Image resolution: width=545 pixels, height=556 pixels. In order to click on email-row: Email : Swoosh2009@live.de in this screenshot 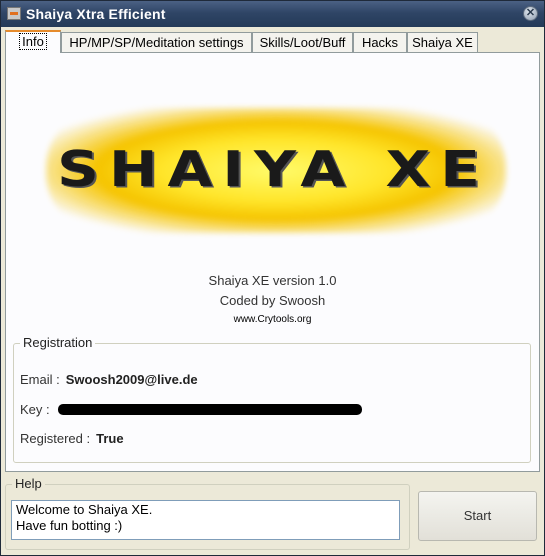, I will do `click(109, 379)`.